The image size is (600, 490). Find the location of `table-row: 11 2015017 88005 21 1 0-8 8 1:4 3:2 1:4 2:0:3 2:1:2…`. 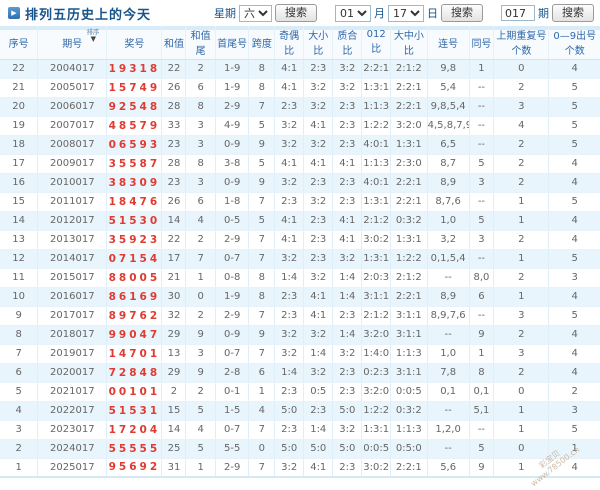

table-row: 11 2015017 88005 21 1 0-8 8 1:4 3:2 1:4 2:0:3 2:1:2… is located at coordinates (300, 278).